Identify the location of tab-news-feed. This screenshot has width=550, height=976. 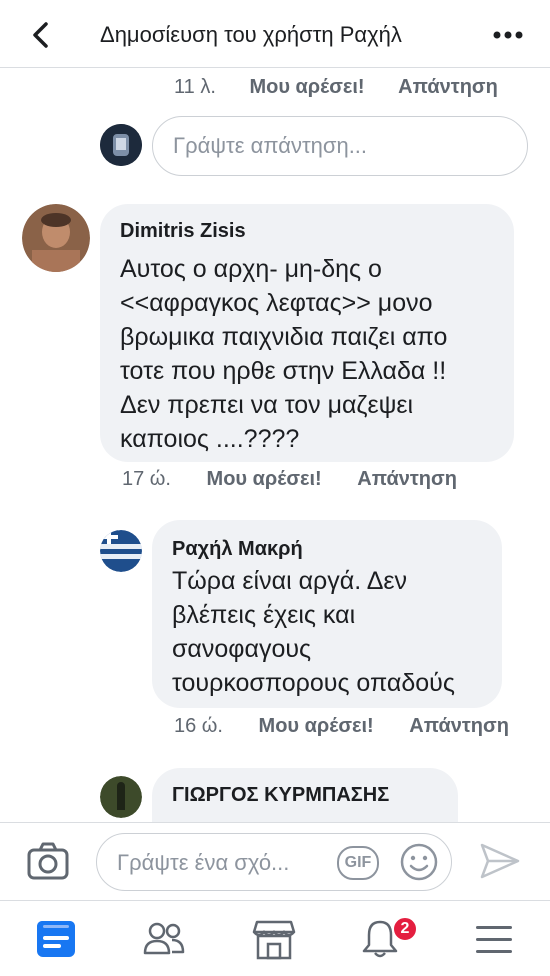
(56, 939).